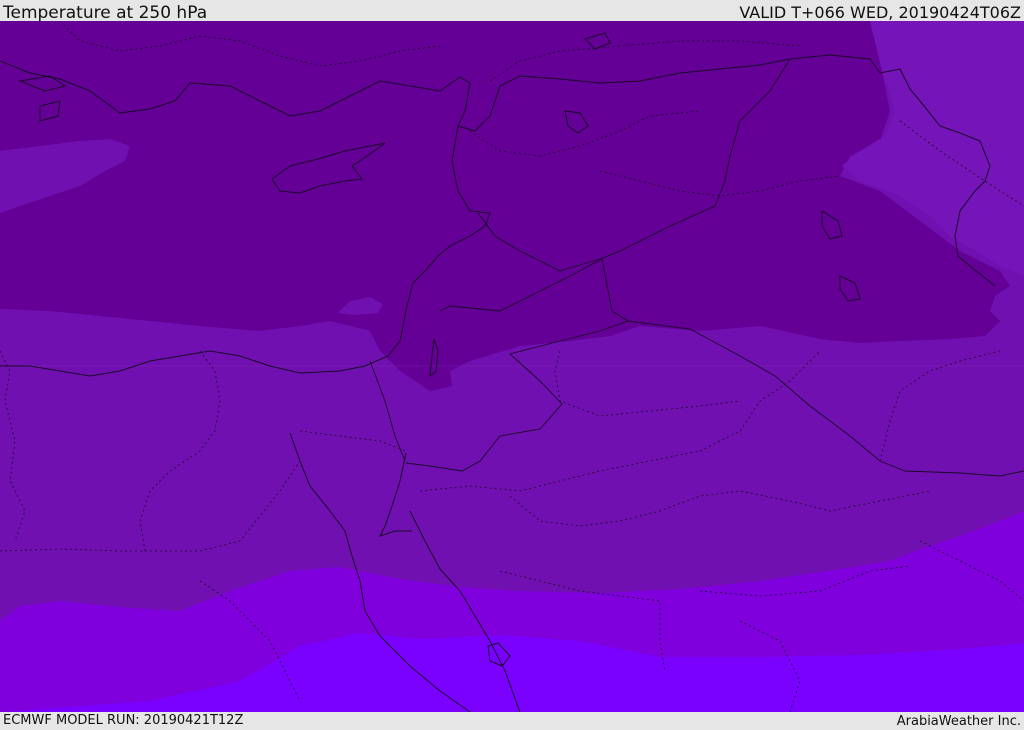 The width and height of the screenshot is (1024, 730). What do you see at coordinates (123, 720) in the screenshot?
I see `model-run: ECMWF MODEL RUN: 20190421T12Z` at bounding box center [123, 720].